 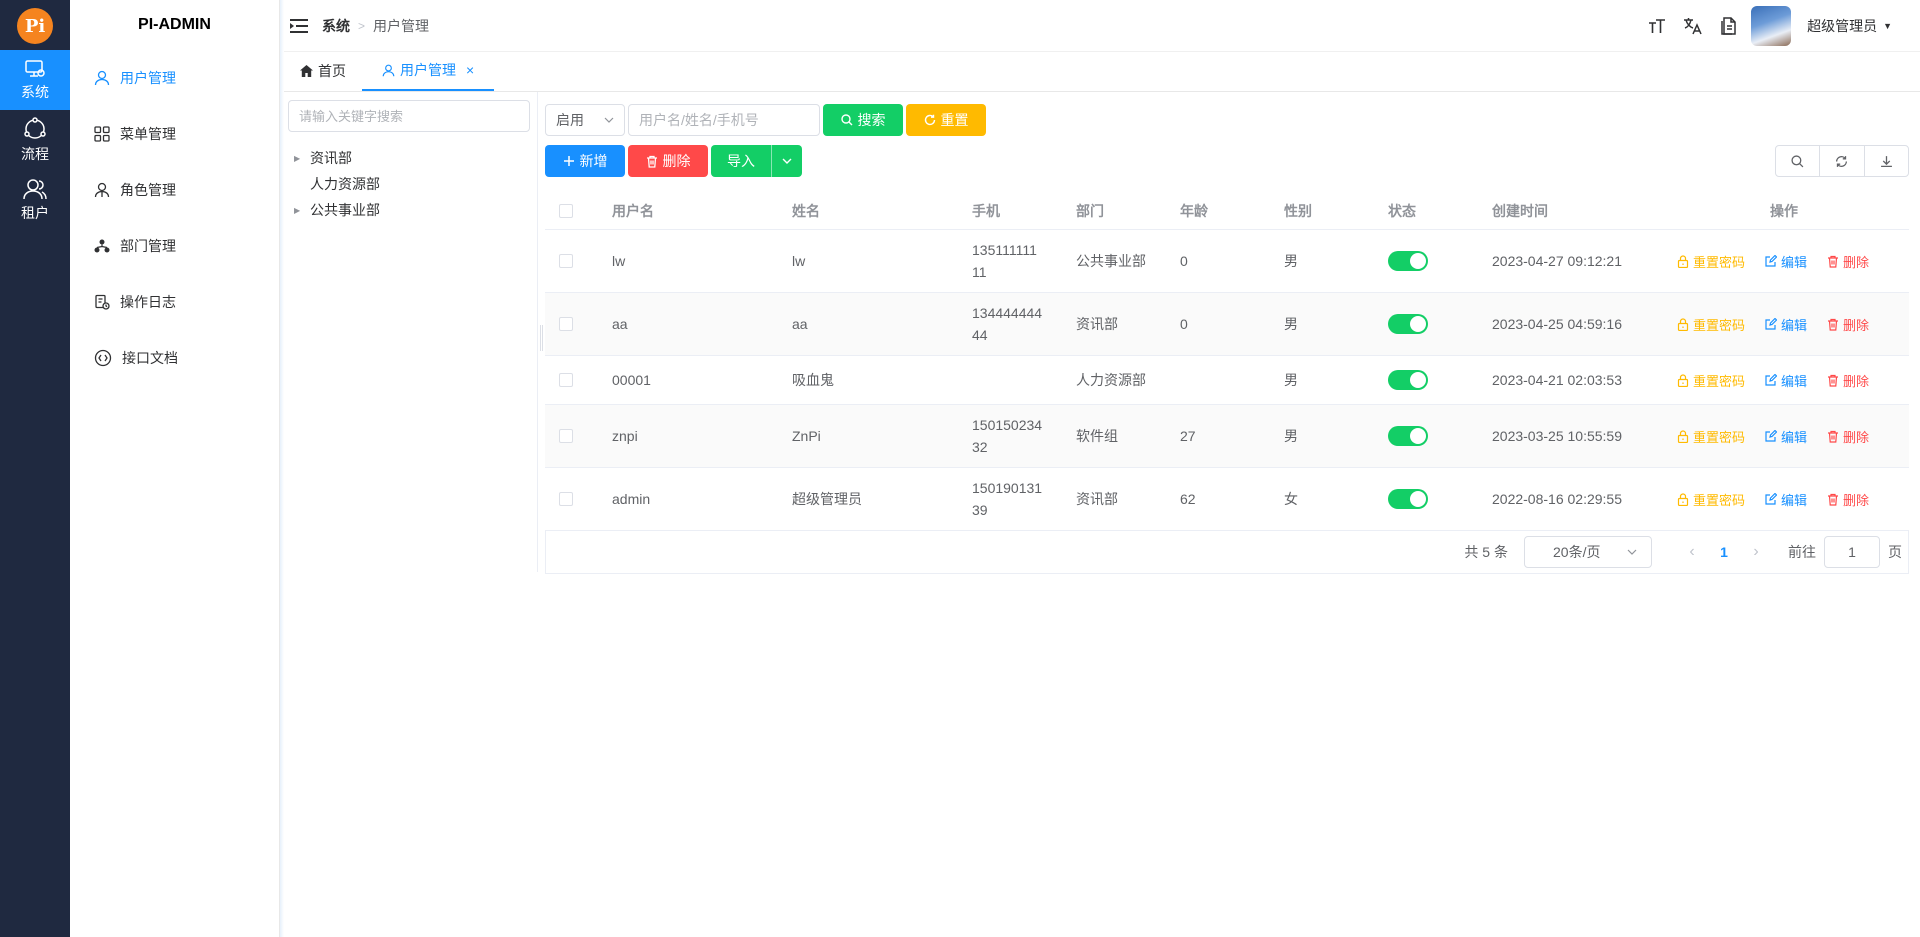 What do you see at coordinates (668, 161) in the screenshot?
I see `batch-delete-button: 删除` at bounding box center [668, 161].